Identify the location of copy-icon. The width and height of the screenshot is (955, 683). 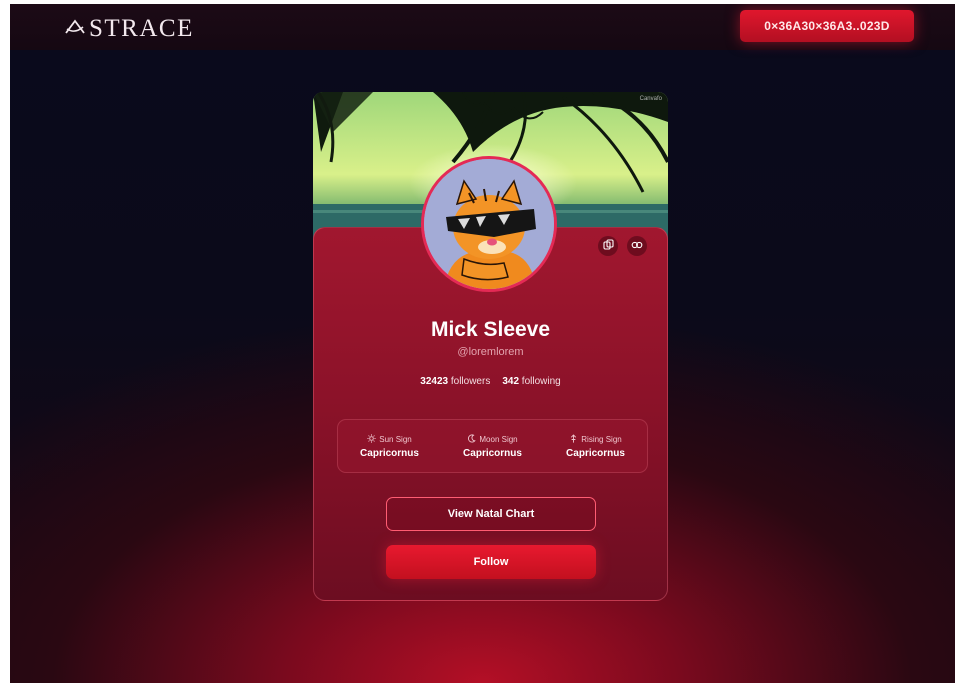
(608, 246).